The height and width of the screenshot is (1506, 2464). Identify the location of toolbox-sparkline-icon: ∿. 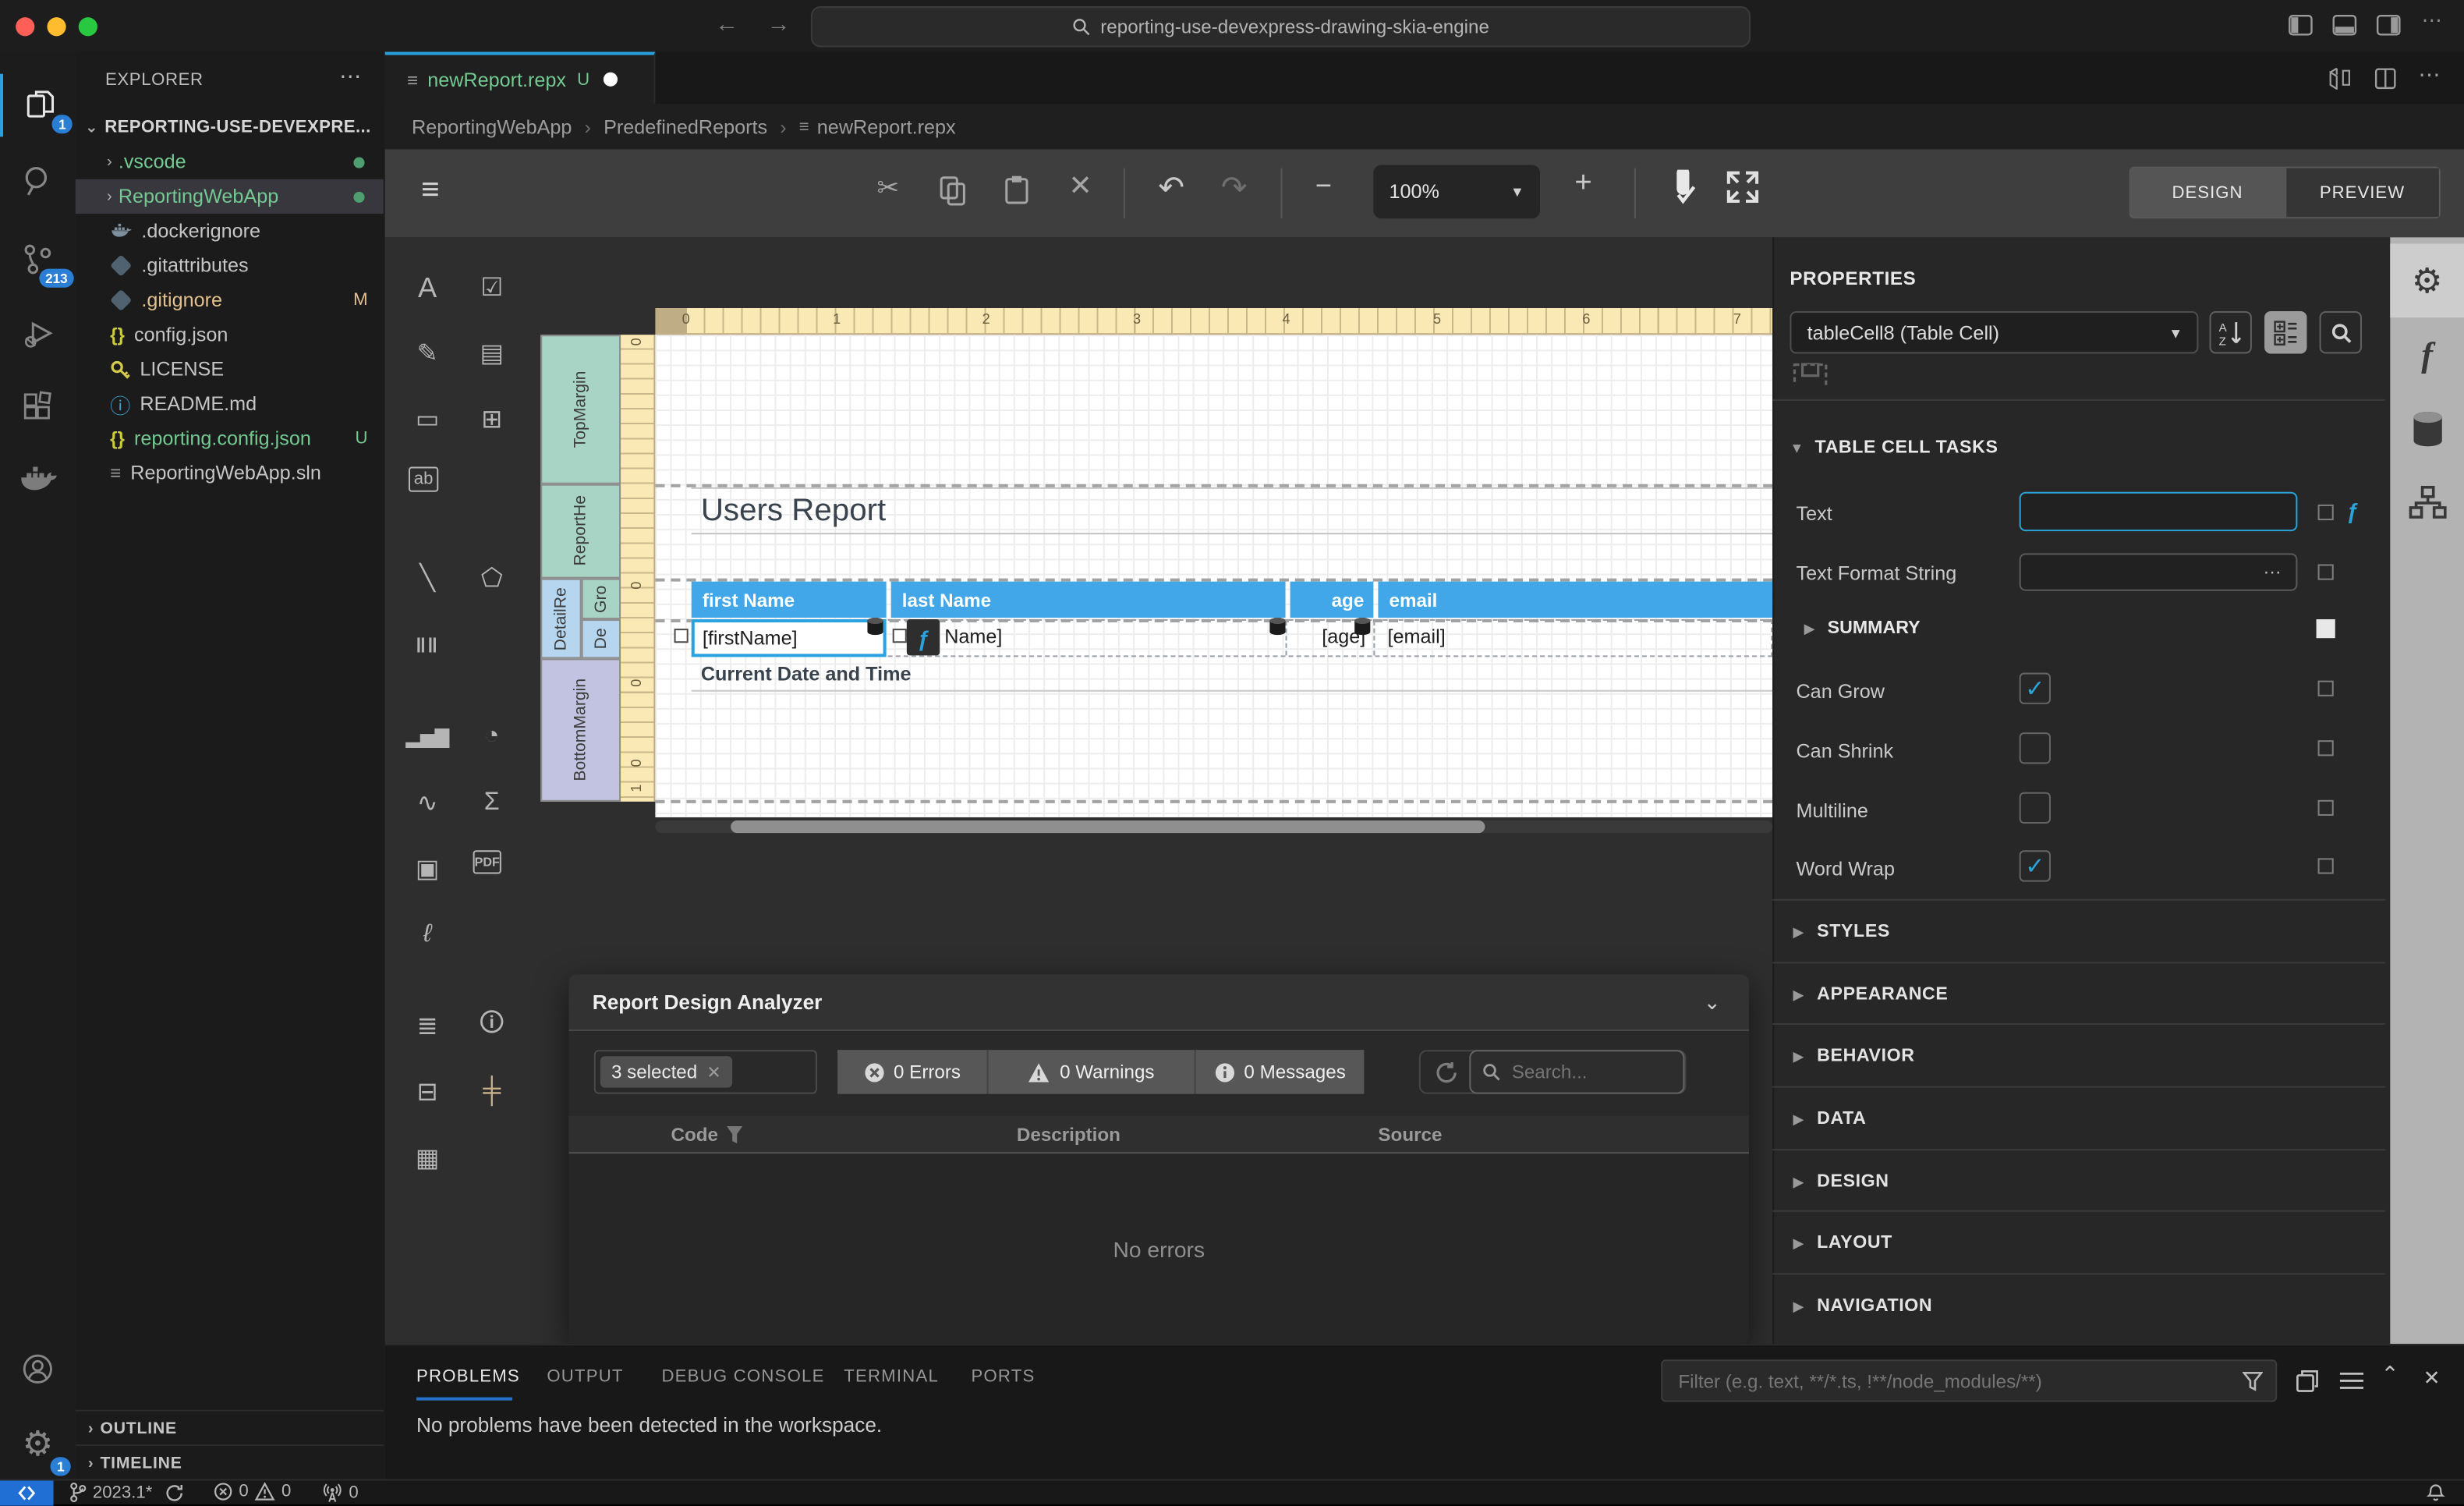
(428, 803).